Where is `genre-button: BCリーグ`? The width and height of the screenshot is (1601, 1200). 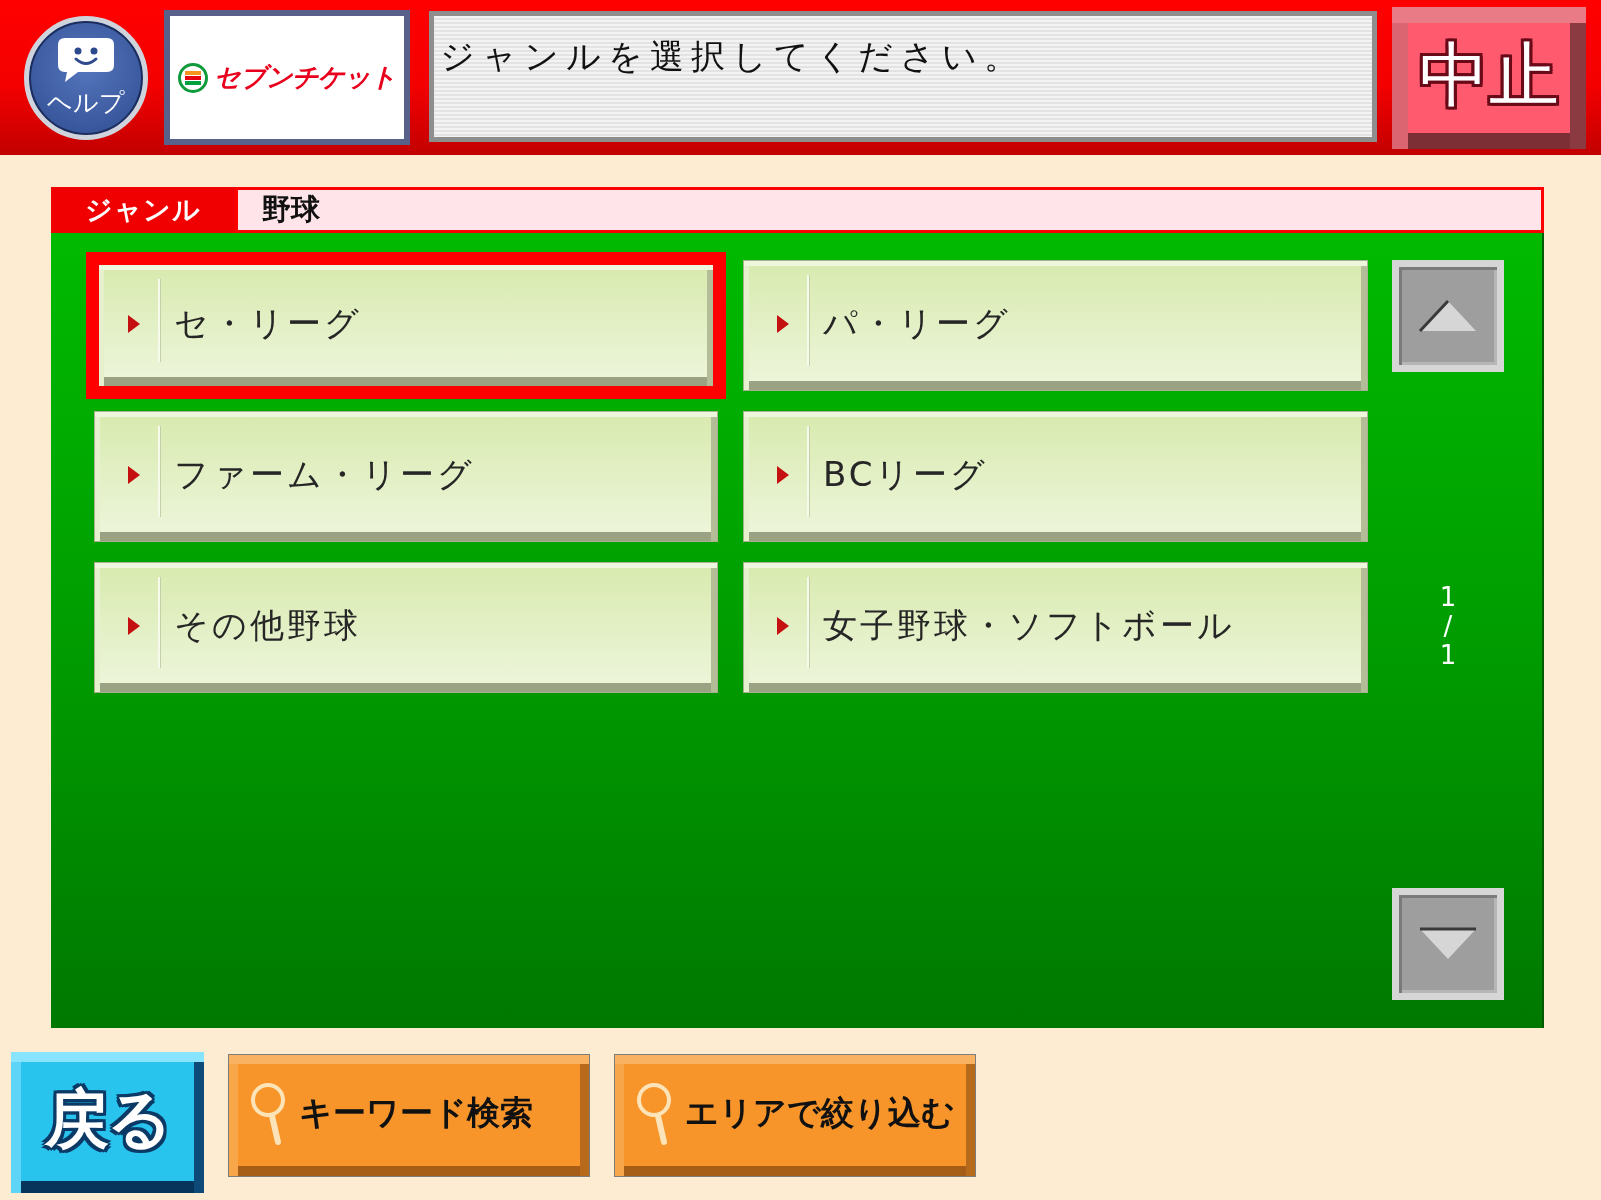
genre-button: BCリーグ is located at coordinates (1055, 476).